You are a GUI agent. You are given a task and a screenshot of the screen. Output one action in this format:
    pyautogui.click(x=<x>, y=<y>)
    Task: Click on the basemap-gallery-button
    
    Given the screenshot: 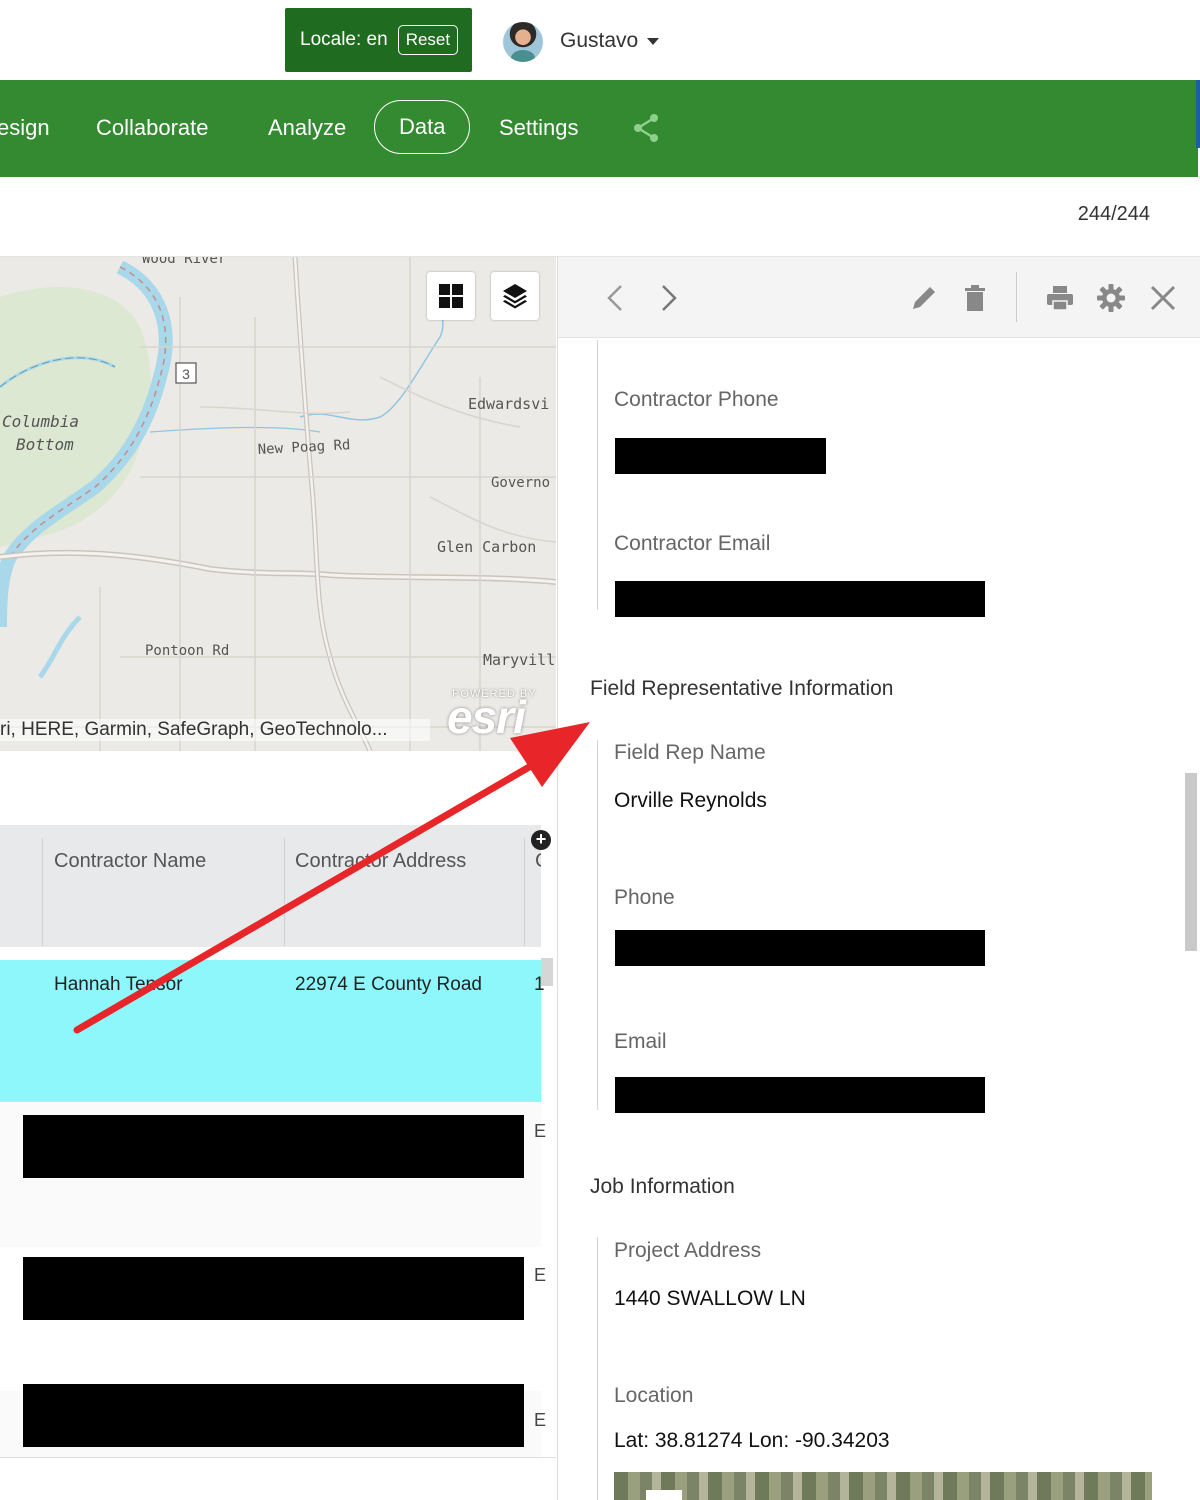 What is the action you would take?
    pyautogui.click(x=451, y=296)
    